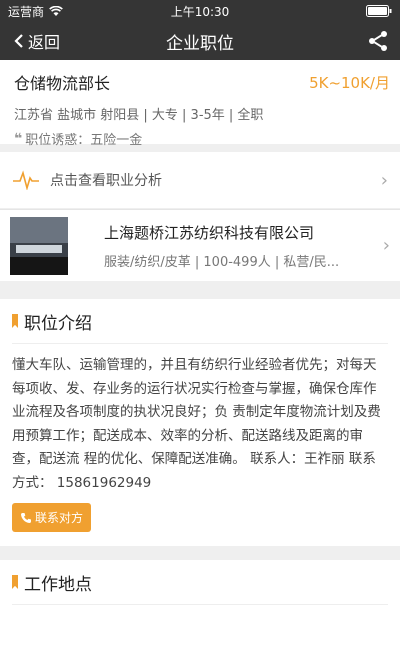 The image size is (400, 650). I want to click on share-icon, so click(378, 41).